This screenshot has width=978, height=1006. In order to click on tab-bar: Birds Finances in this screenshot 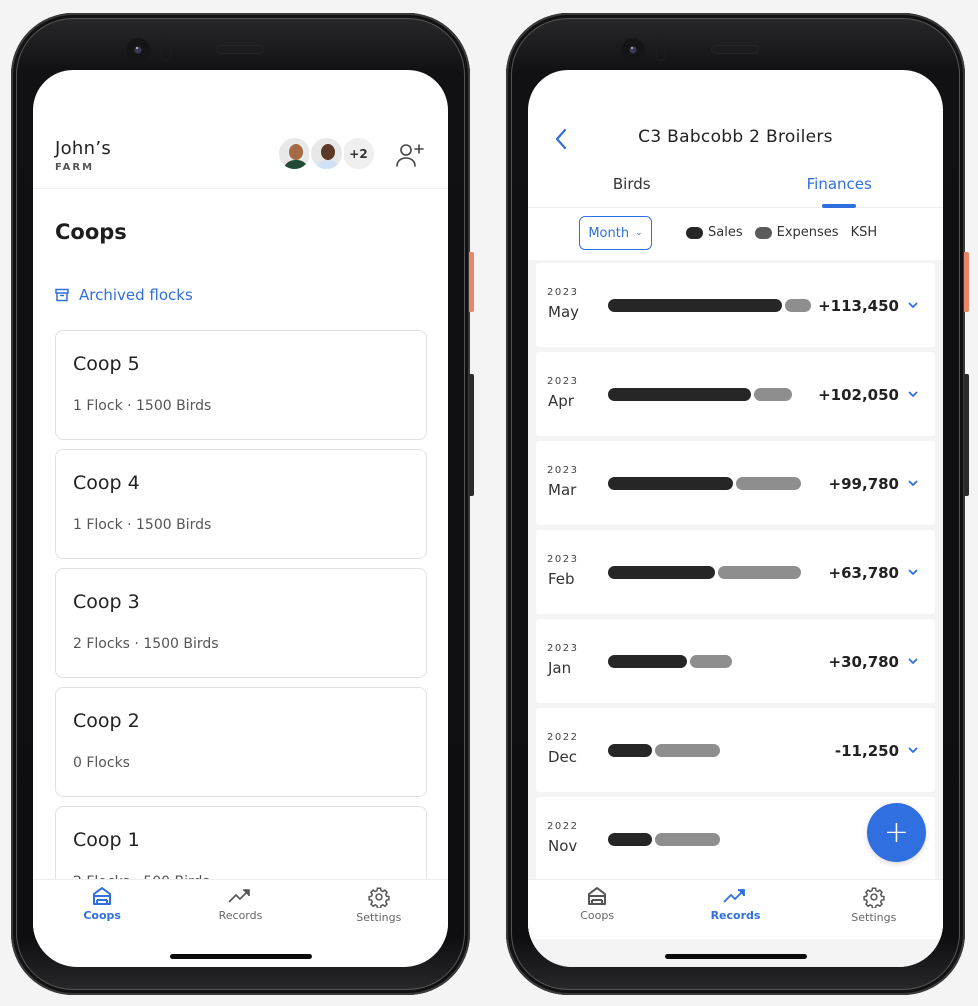, I will do `click(735, 189)`.